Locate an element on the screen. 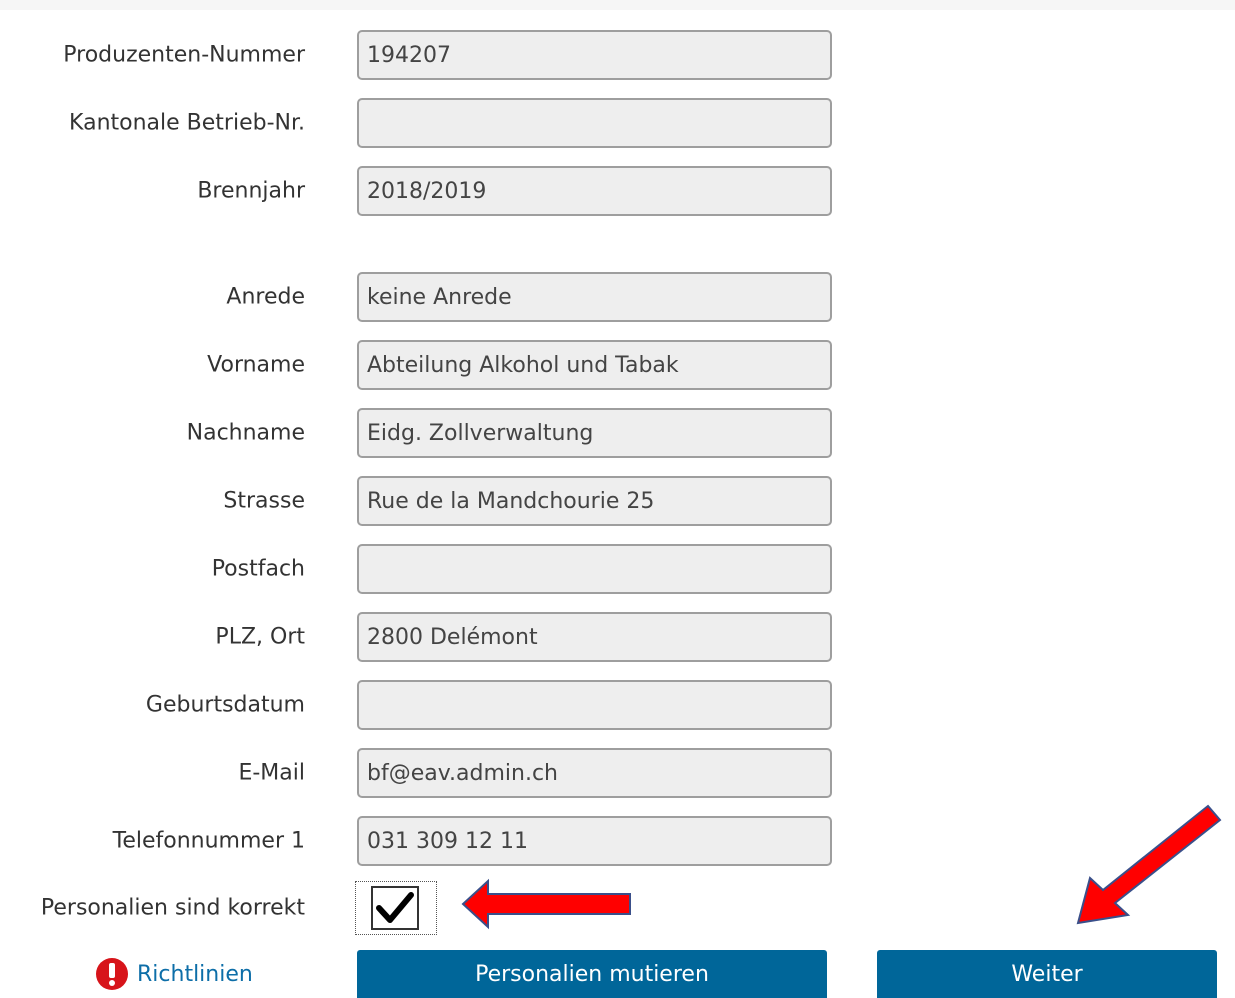 The height and width of the screenshot is (998, 1235). email-field is located at coordinates (594, 773).